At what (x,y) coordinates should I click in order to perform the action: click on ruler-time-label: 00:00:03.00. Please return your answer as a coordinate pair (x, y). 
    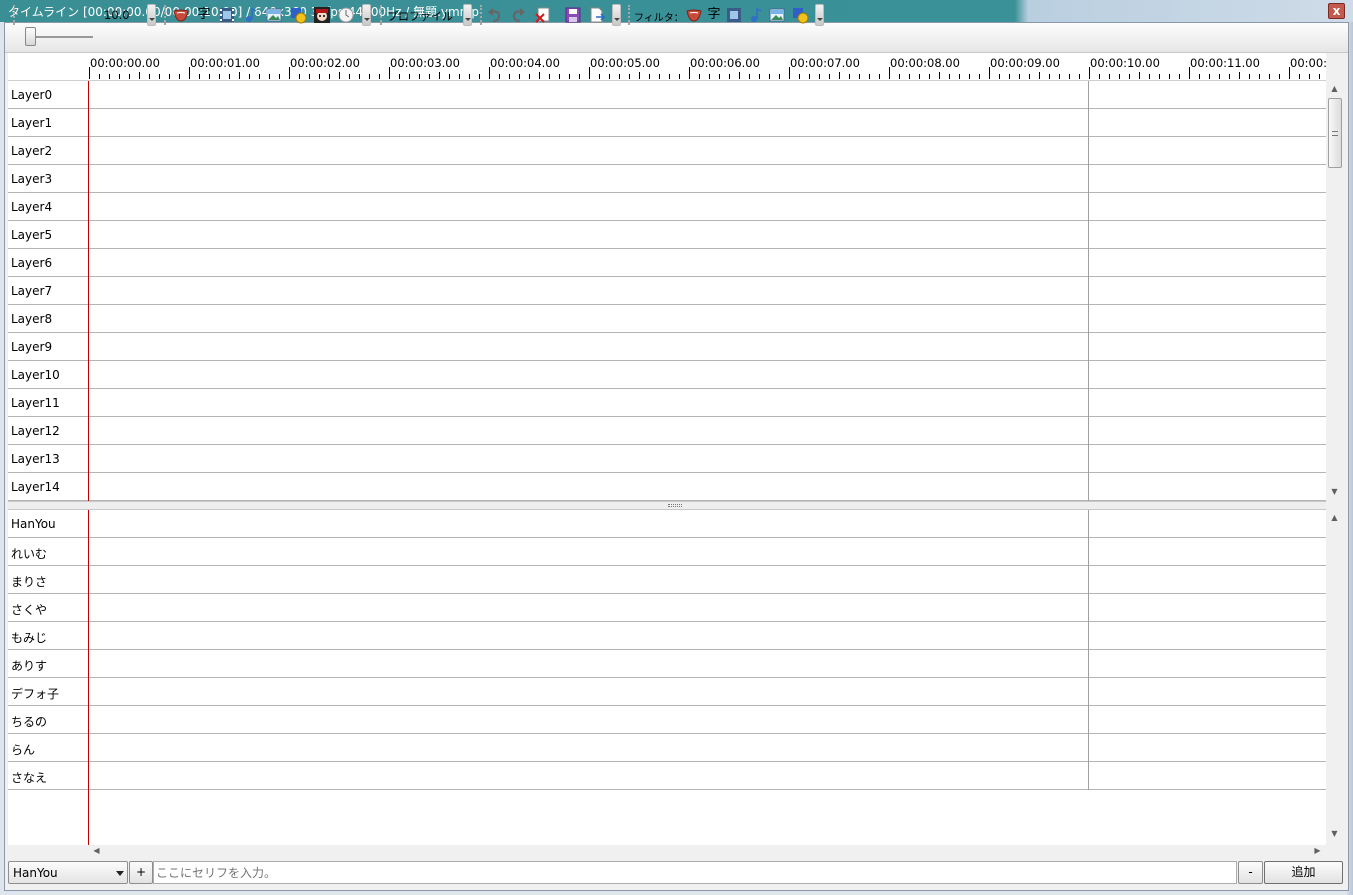
    Looking at the image, I should click on (425, 63).